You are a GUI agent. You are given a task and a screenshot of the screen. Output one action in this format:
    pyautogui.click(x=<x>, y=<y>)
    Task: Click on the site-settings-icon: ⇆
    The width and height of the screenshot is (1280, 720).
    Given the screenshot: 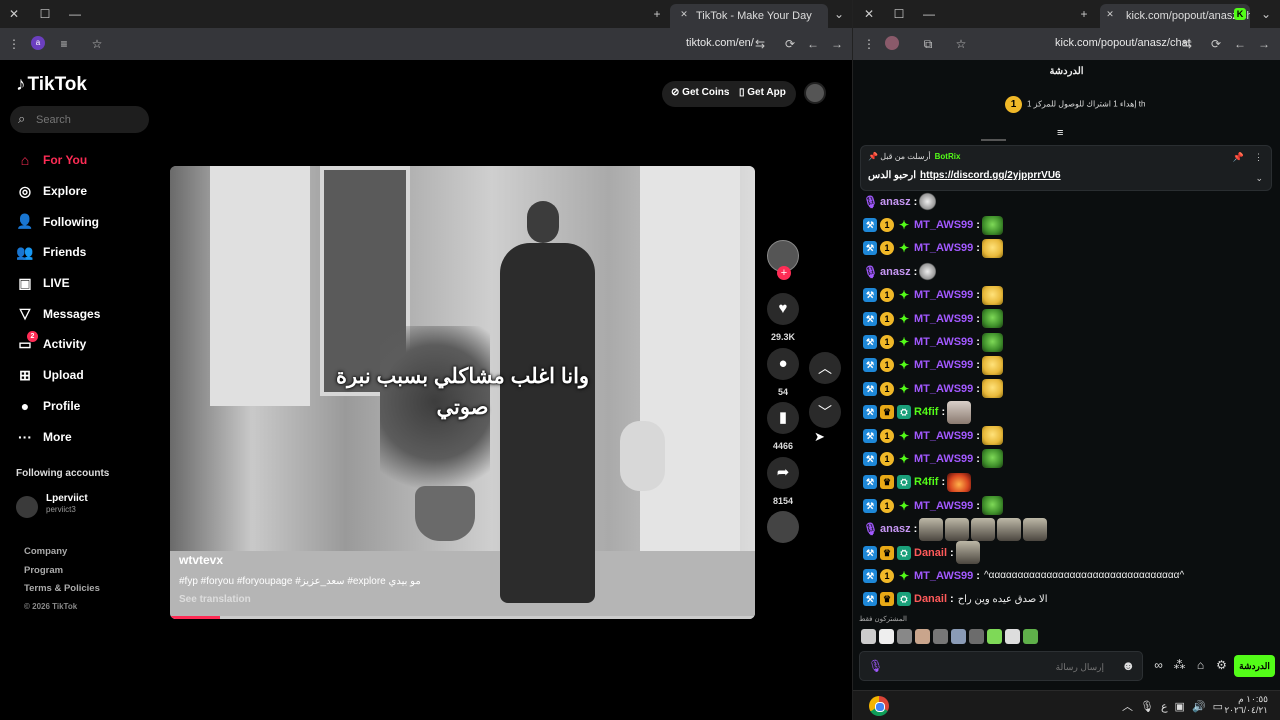 What is the action you would take?
    pyautogui.click(x=1187, y=44)
    